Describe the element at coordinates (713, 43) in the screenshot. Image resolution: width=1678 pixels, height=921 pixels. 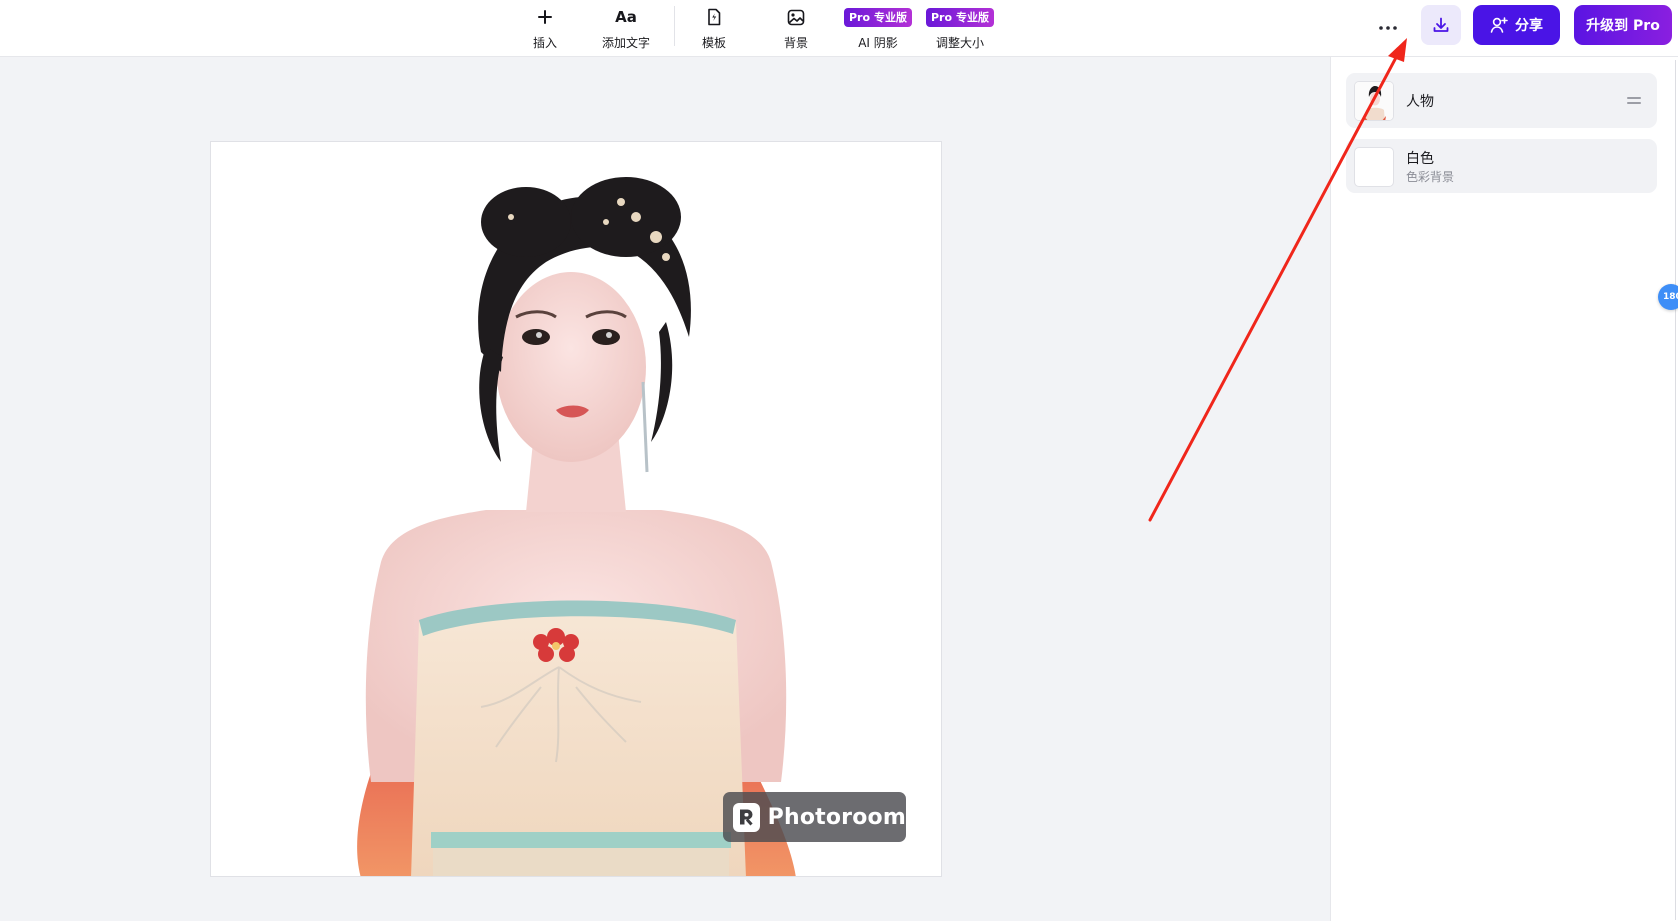
I see `template-tool-label: 模板` at that location.